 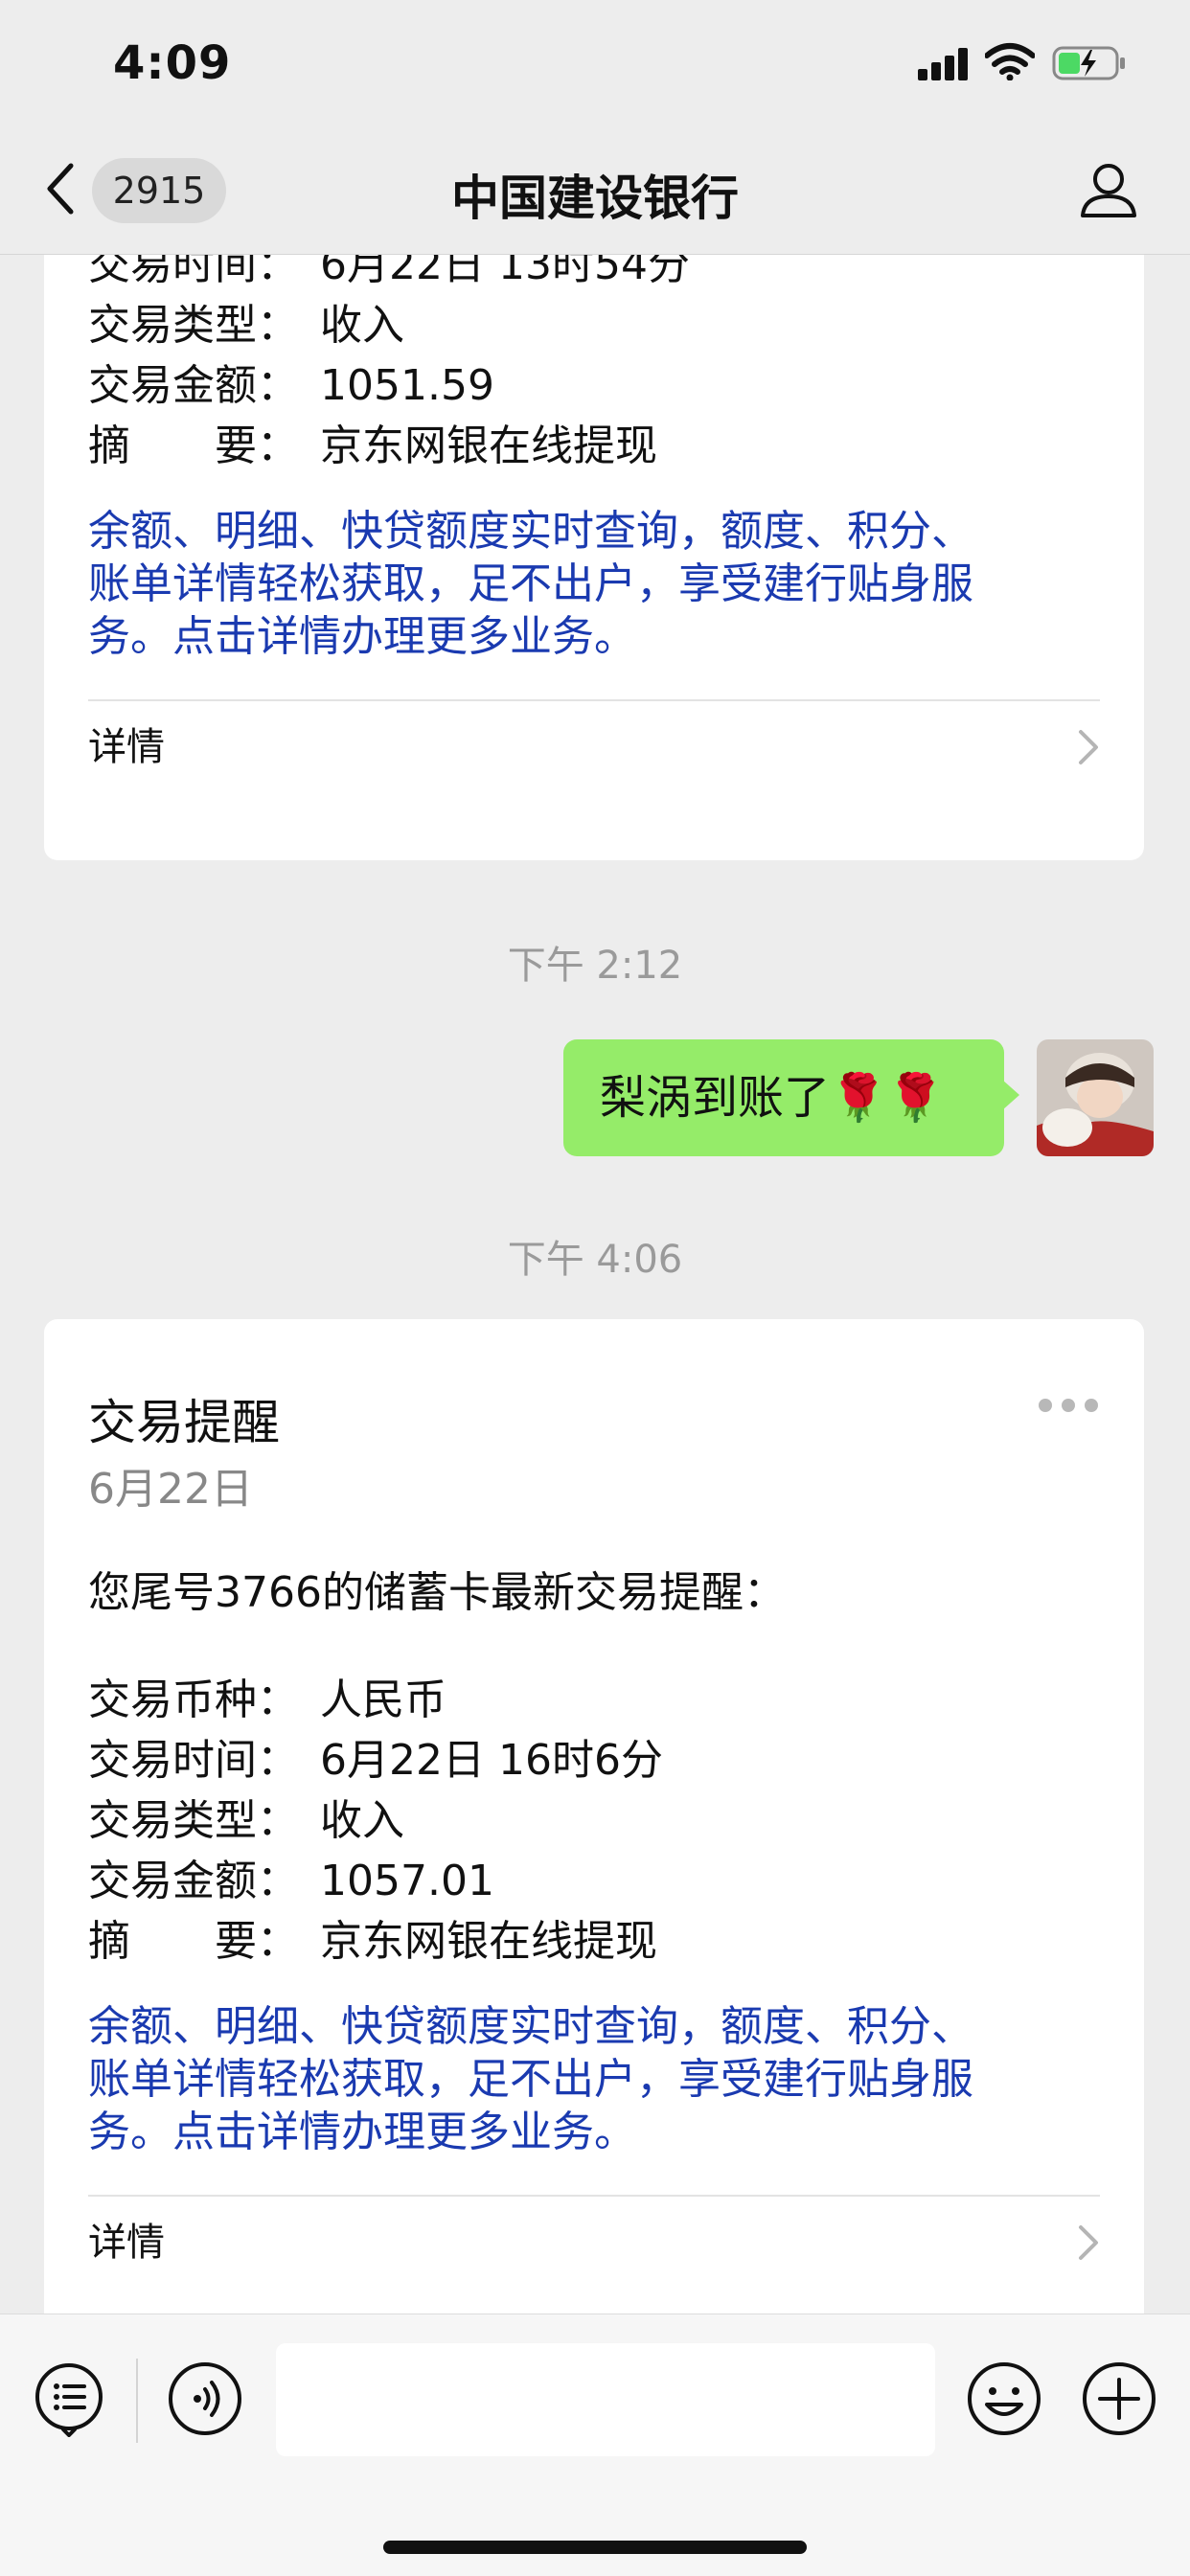 I want to click on nav-bar: 2915 中国建设银行, so click(x=595, y=192).